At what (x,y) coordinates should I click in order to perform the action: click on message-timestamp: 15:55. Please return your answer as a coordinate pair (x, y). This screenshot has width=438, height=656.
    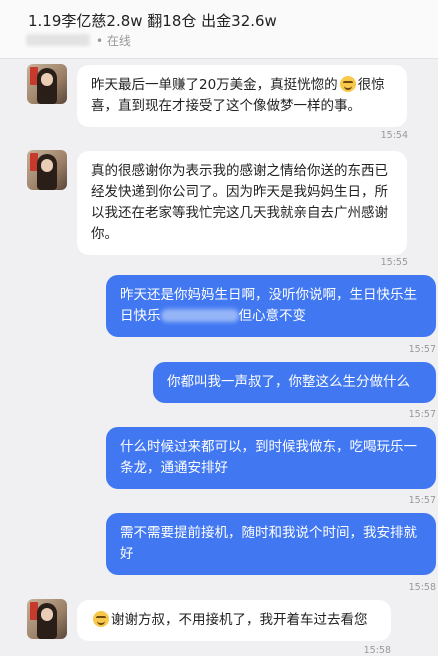
    Looking at the image, I should click on (394, 262).